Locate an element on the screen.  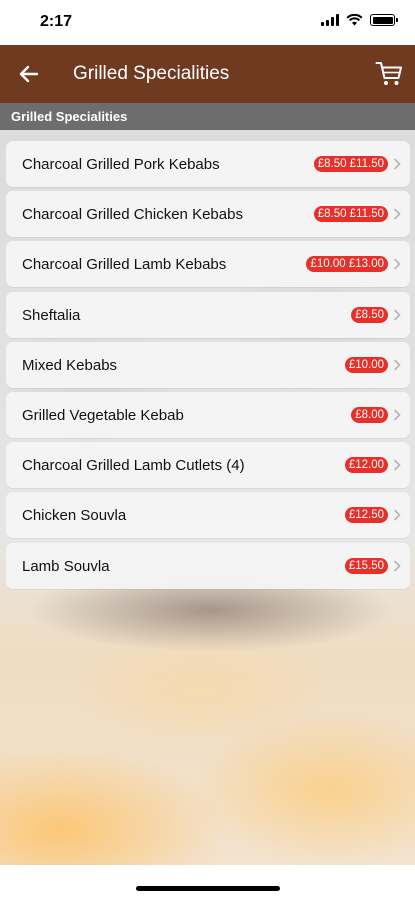
nav-header: Grilled Specialities is located at coordinates (207, 74).